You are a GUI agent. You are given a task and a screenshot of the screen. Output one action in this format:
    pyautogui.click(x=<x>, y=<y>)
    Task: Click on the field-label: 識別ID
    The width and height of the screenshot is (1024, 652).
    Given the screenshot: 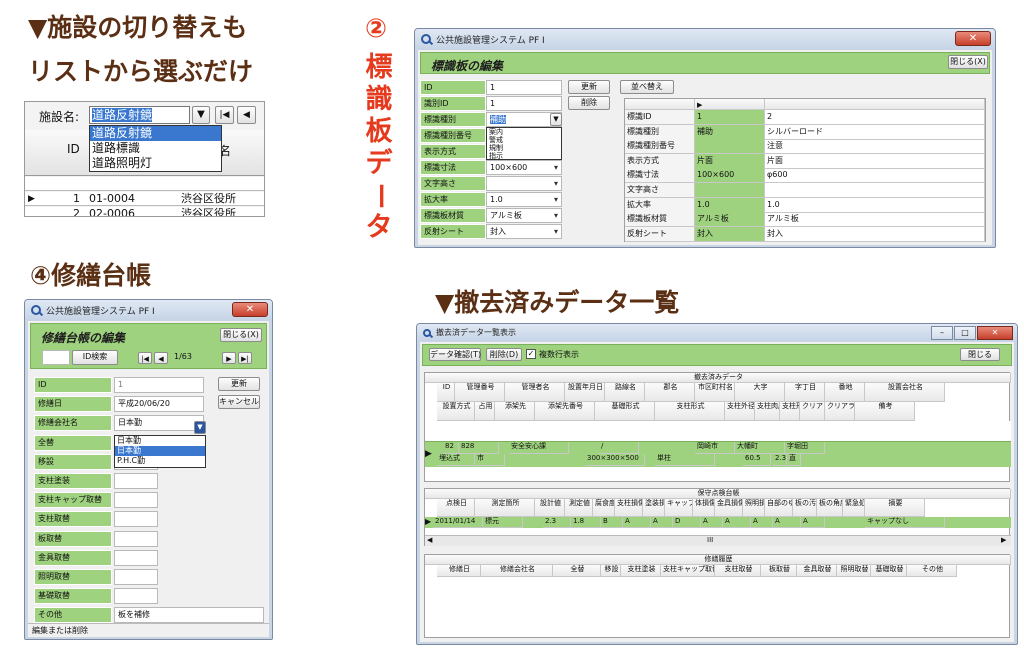 What is the action you would take?
    pyautogui.click(x=453, y=103)
    